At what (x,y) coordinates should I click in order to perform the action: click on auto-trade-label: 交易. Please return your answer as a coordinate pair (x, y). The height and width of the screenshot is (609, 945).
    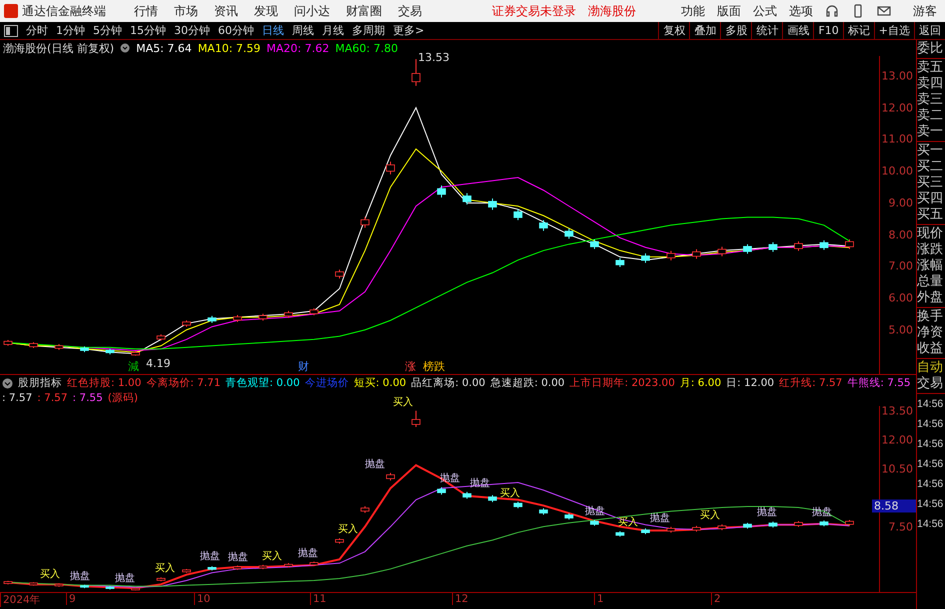
    Looking at the image, I should click on (930, 384).